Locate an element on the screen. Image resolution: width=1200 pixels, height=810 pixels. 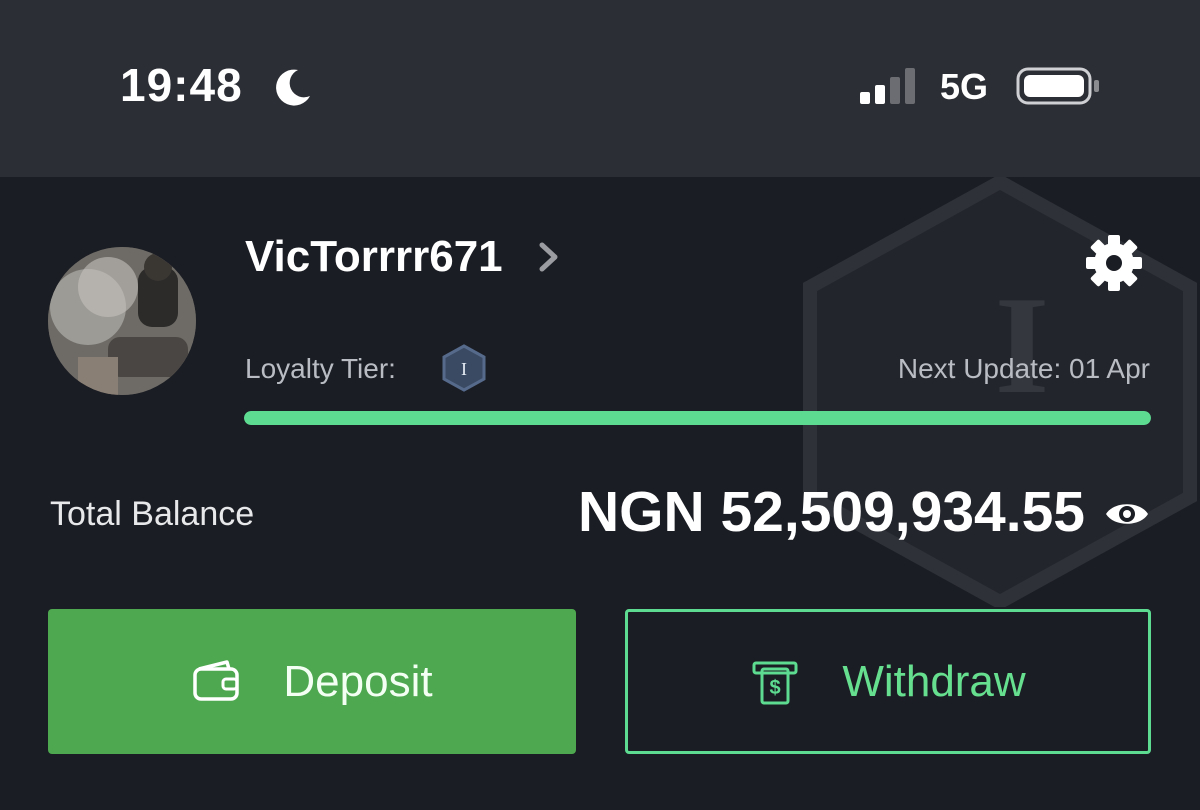
username: VicTorrrr671 is located at coordinates (374, 256).